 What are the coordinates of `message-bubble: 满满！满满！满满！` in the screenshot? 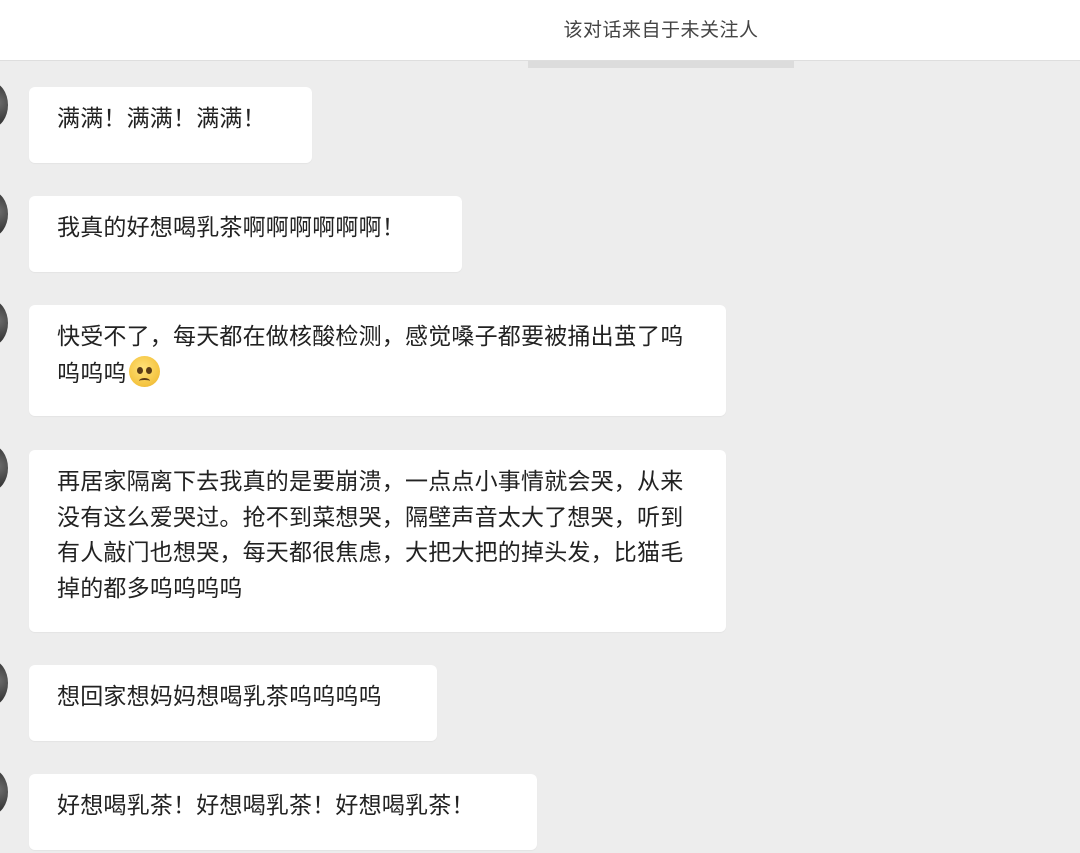 It's located at (170, 125).